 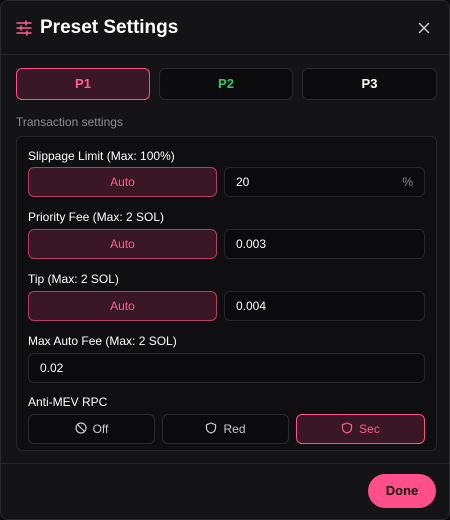 What do you see at coordinates (109, 27) in the screenshot?
I see `modal-title: Preset Settings` at bounding box center [109, 27].